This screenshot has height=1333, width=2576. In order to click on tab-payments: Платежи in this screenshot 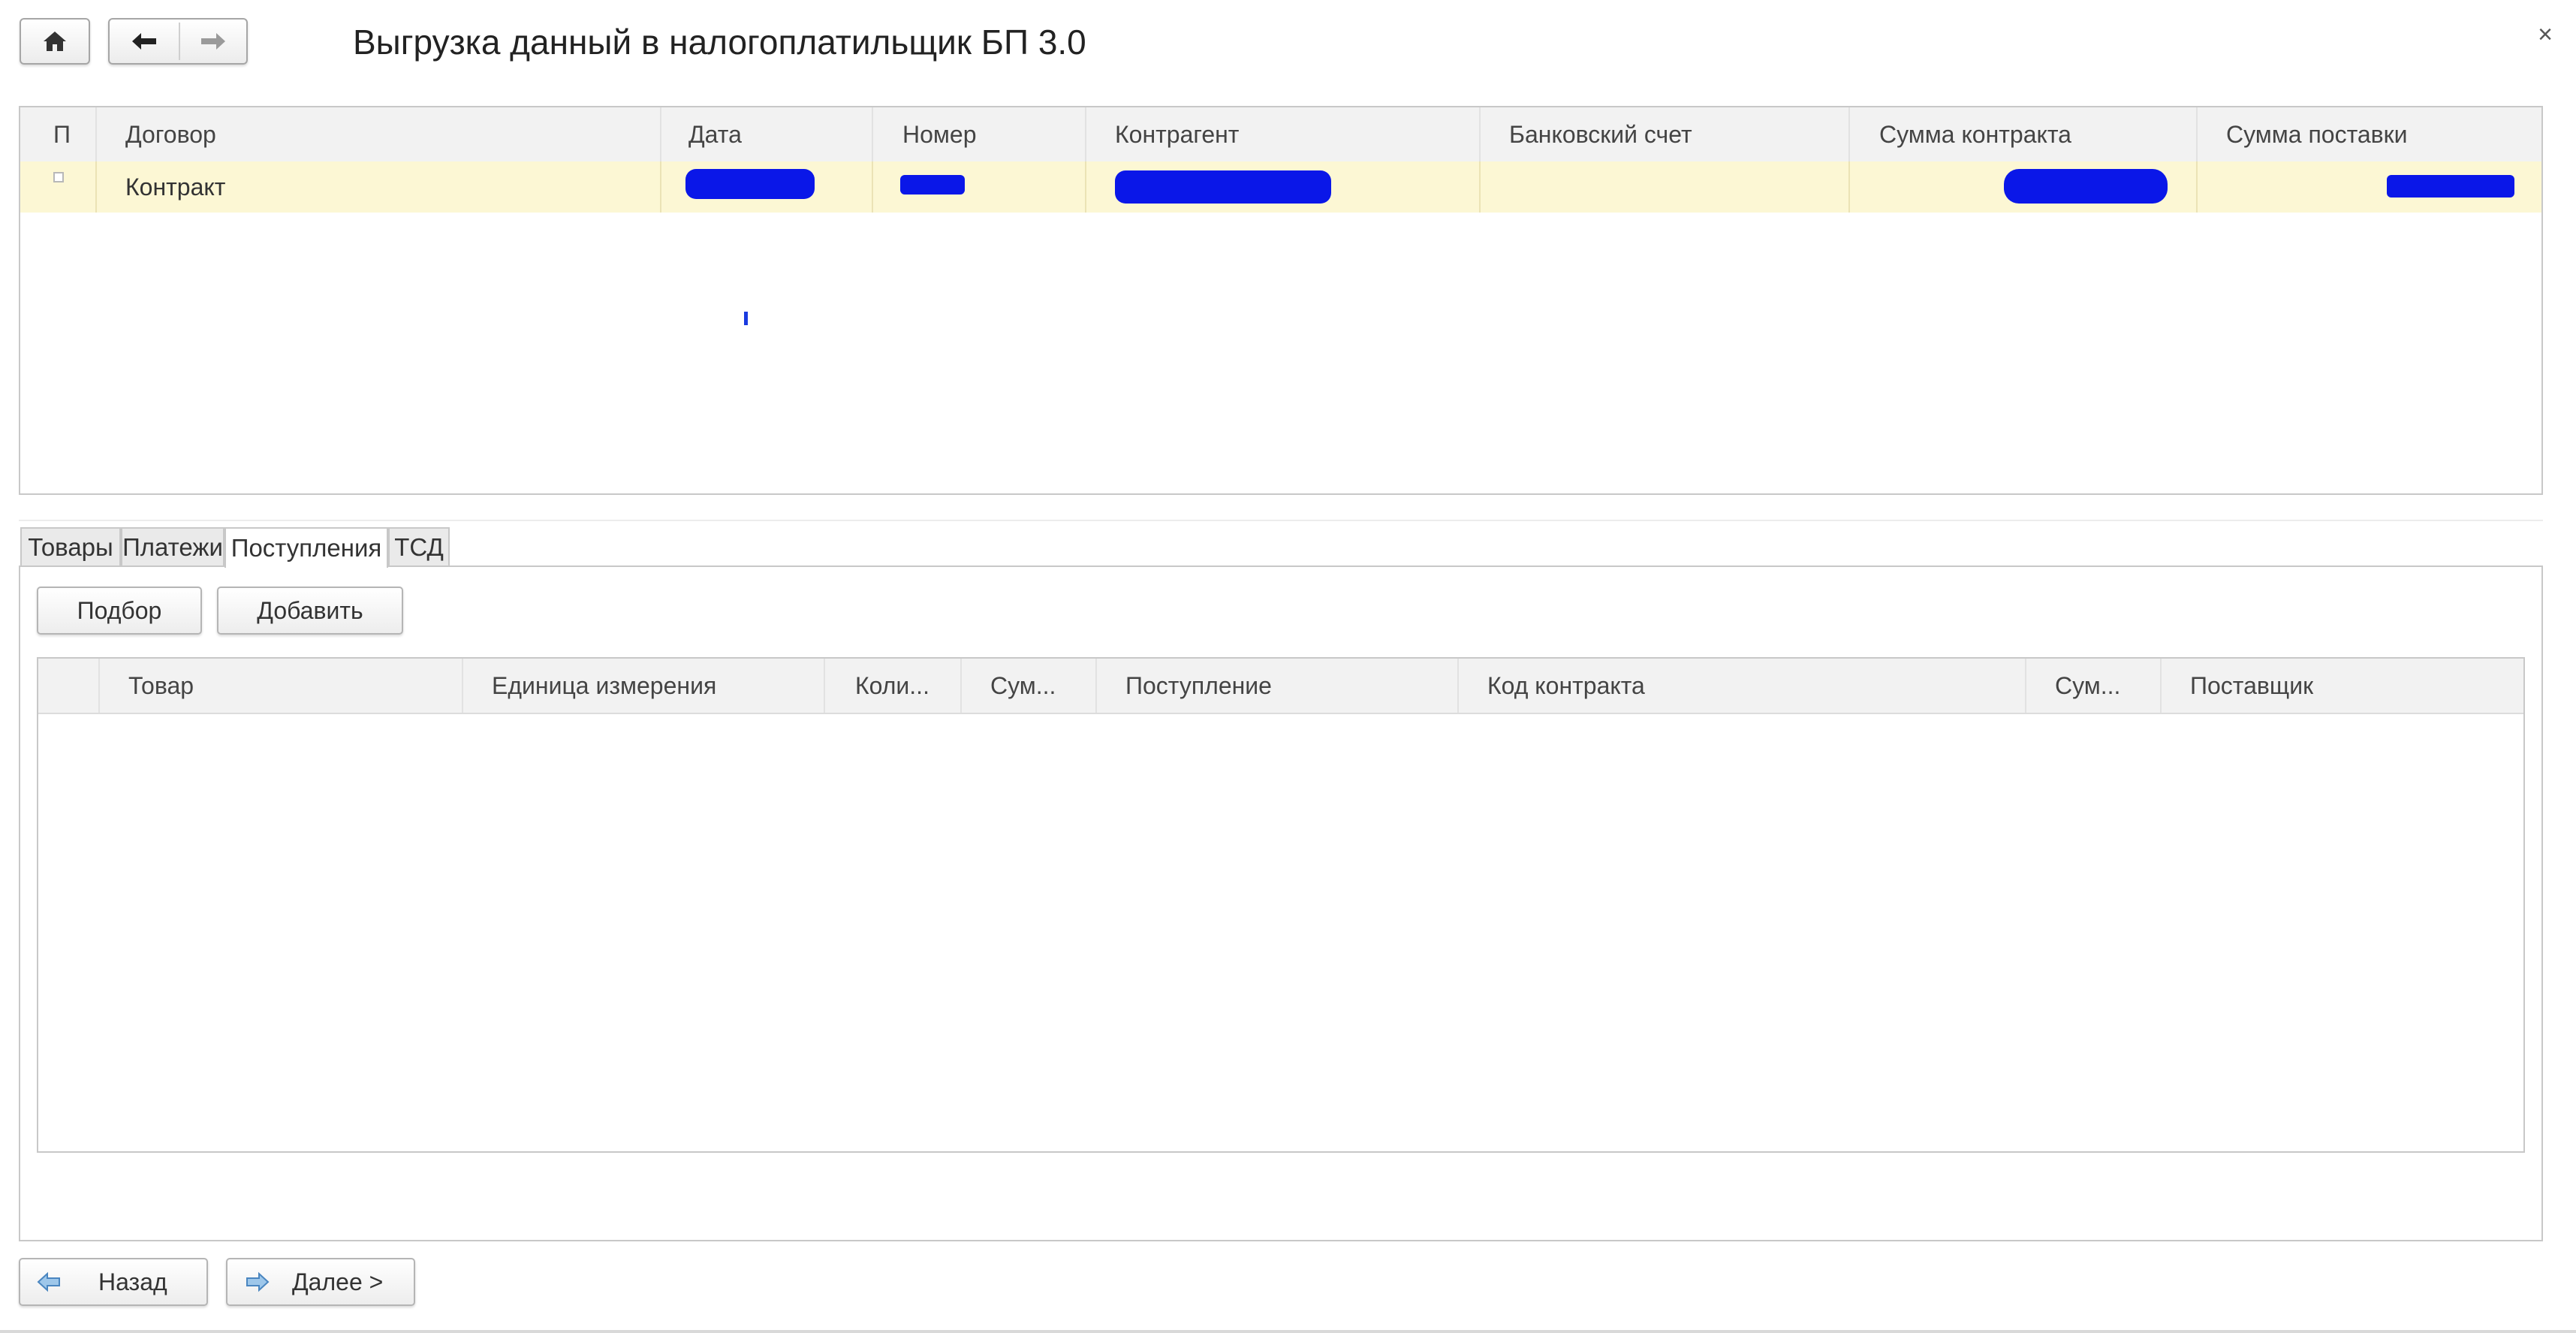, I will do `click(172, 546)`.